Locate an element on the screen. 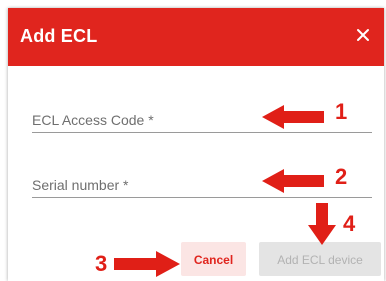 The image size is (386, 281). serial-number-label: Serial number * is located at coordinates (80, 185).